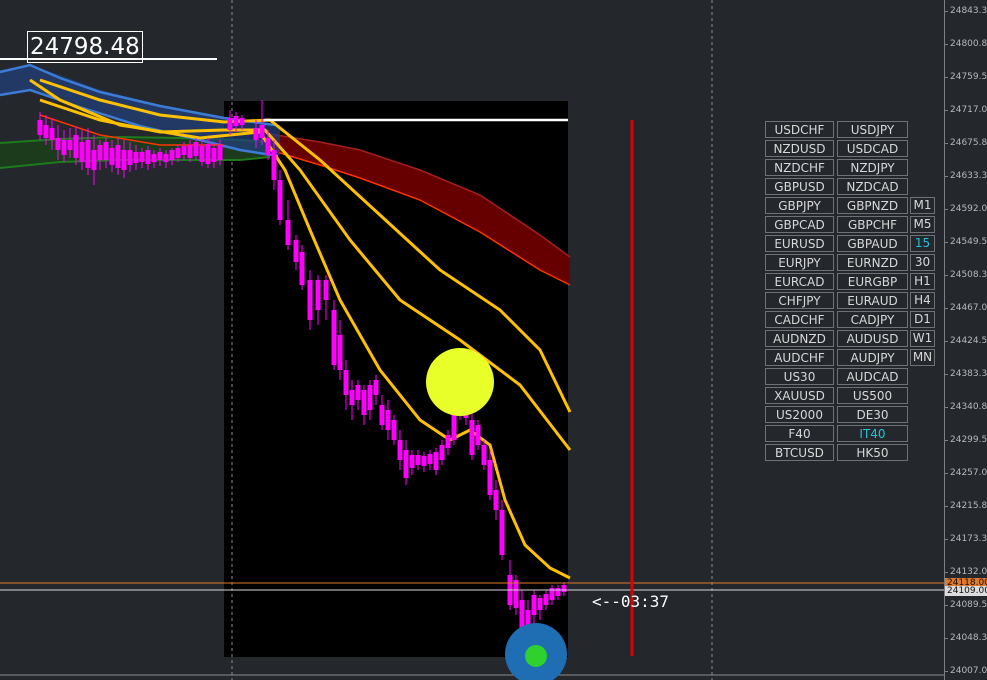  What do you see at coordinates (799, 300) in the screenshot?
I see `symbol-button-chfjpy: CHFJPY` at bounding box center [799, 300].